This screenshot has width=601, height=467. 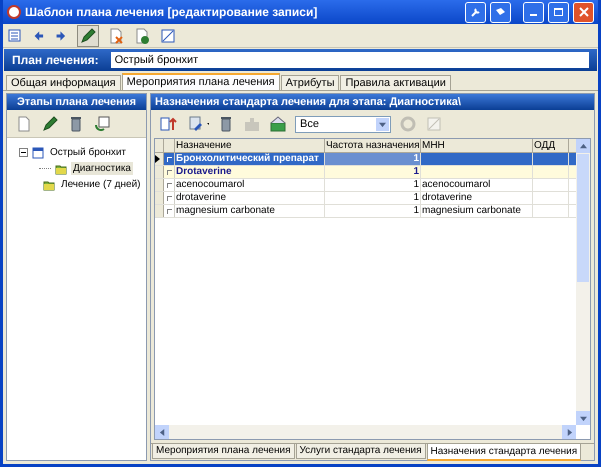 I want to click on table-row: Бронхолитический препарат 1, so click(x=365, y=159).